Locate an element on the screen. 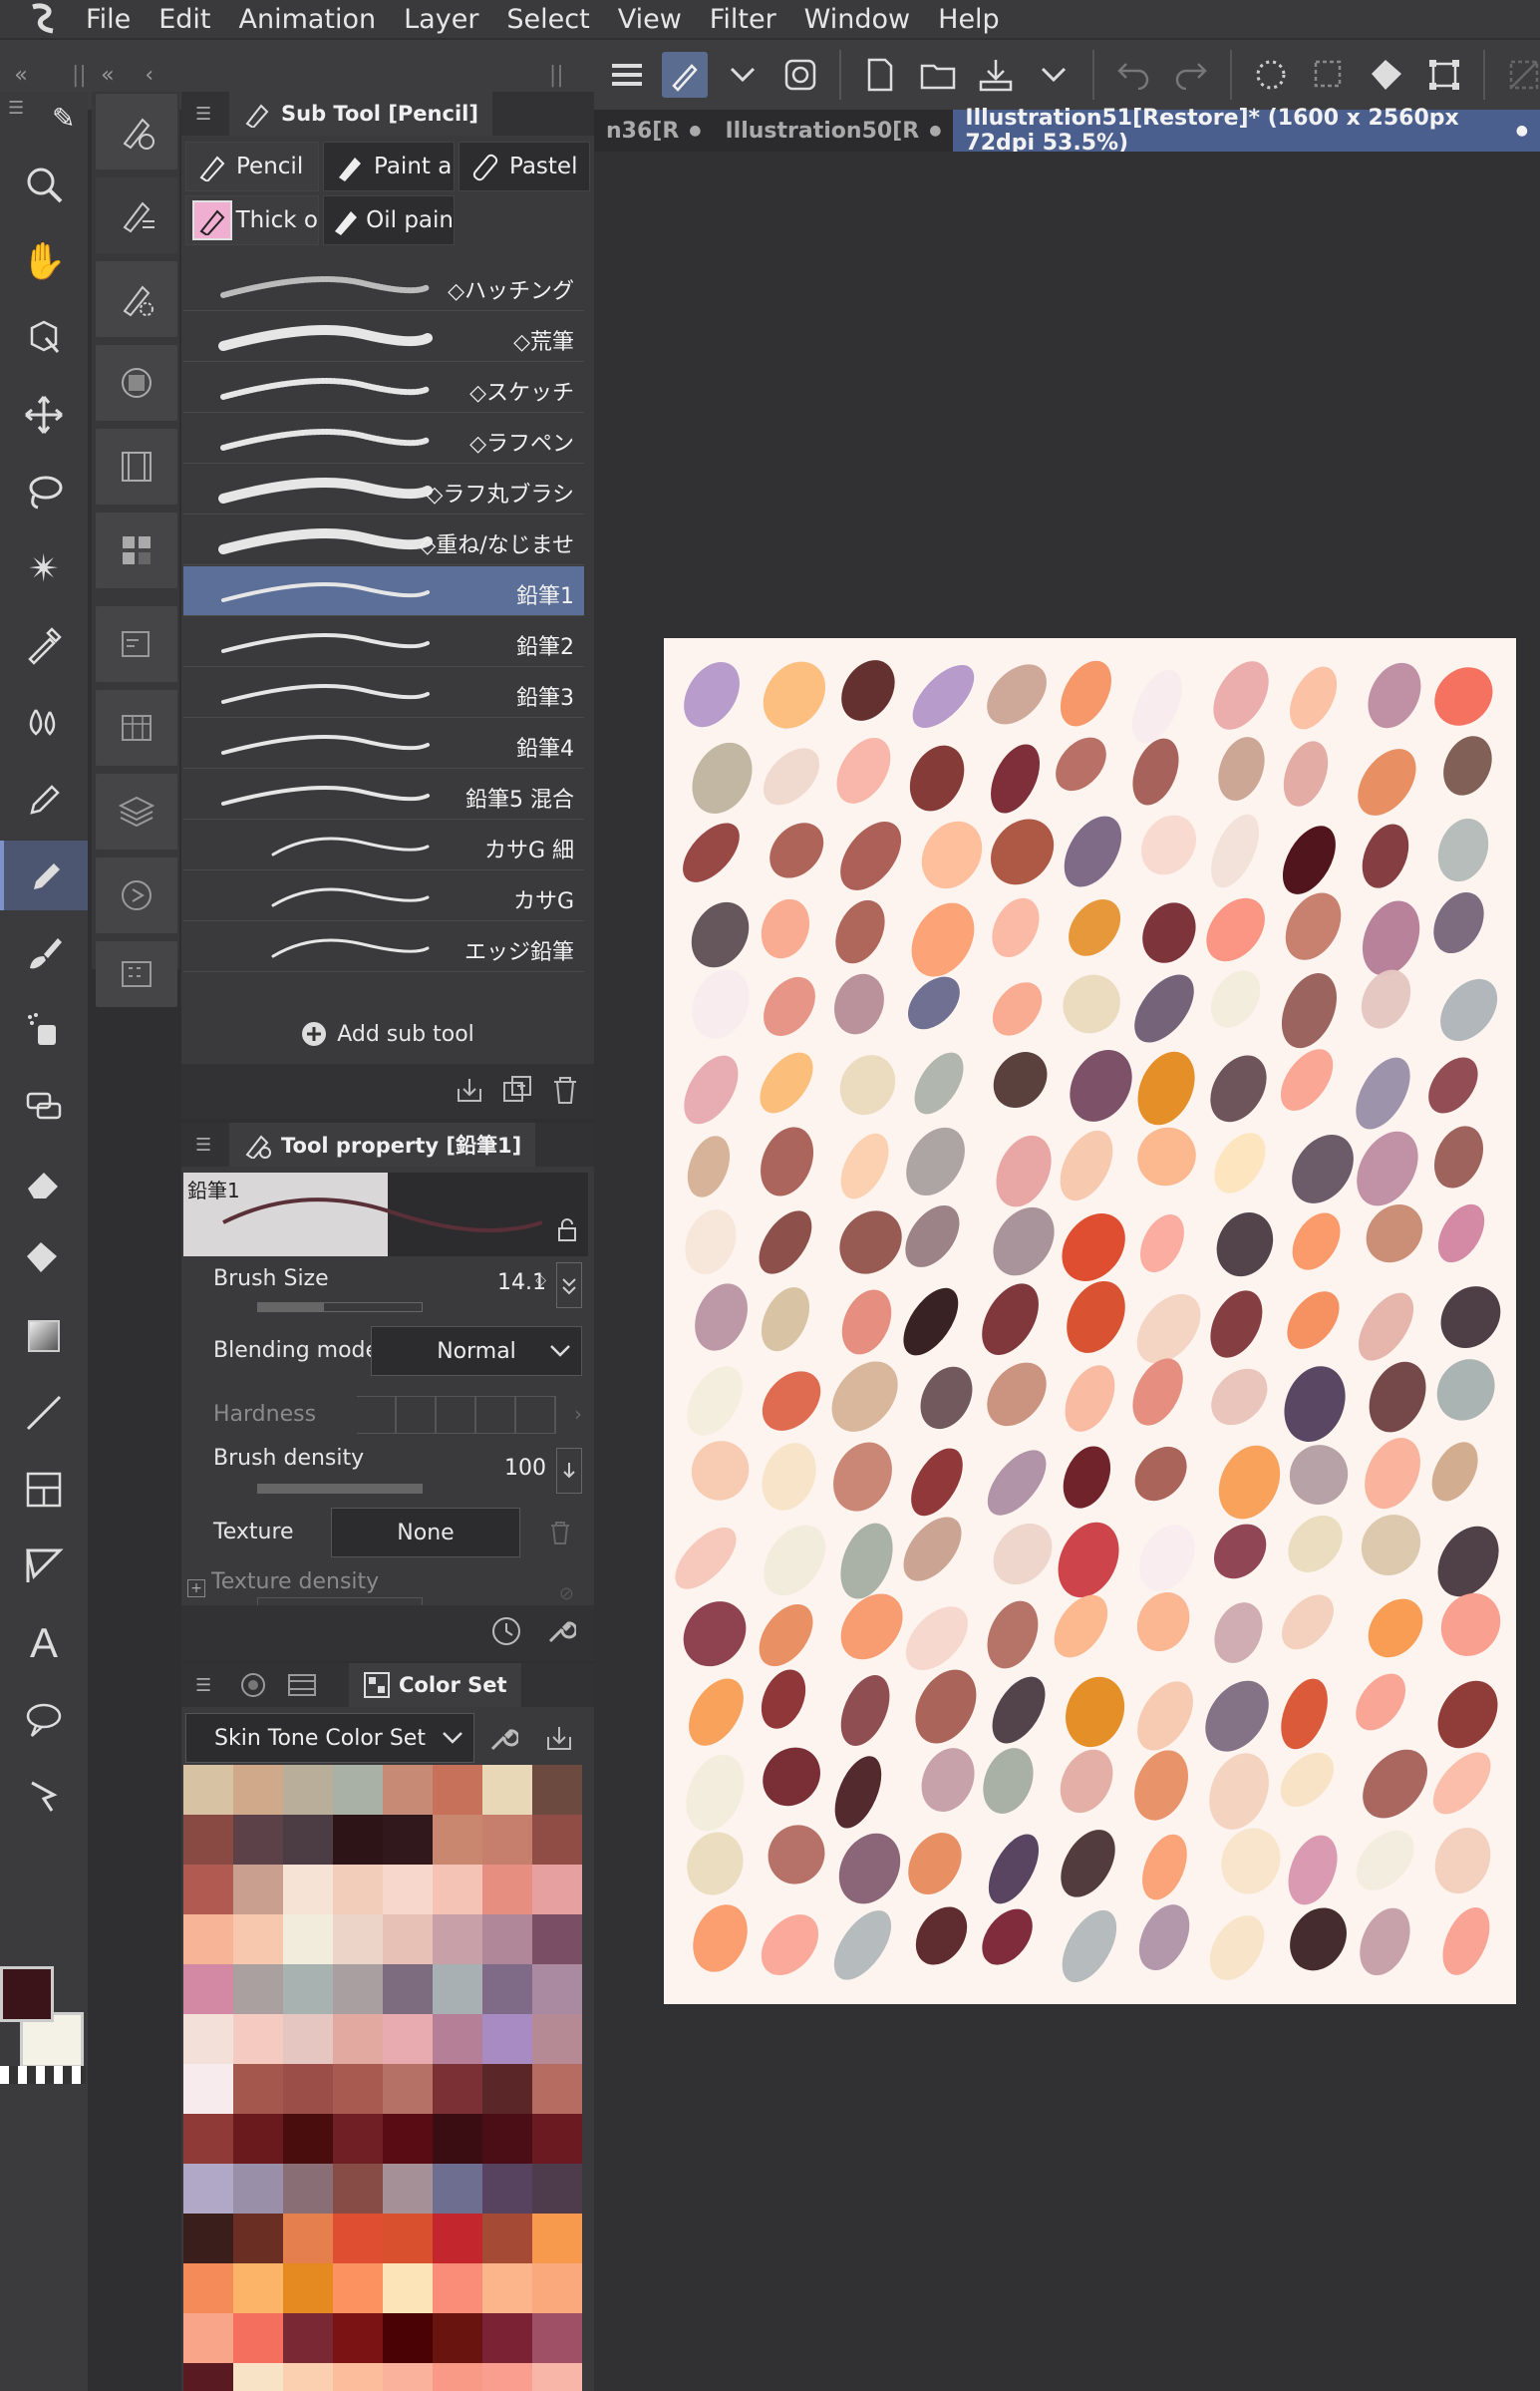 This screenshot has width=1540, height=2391. density-pressure-icon is located at coordinates (569, 1471).